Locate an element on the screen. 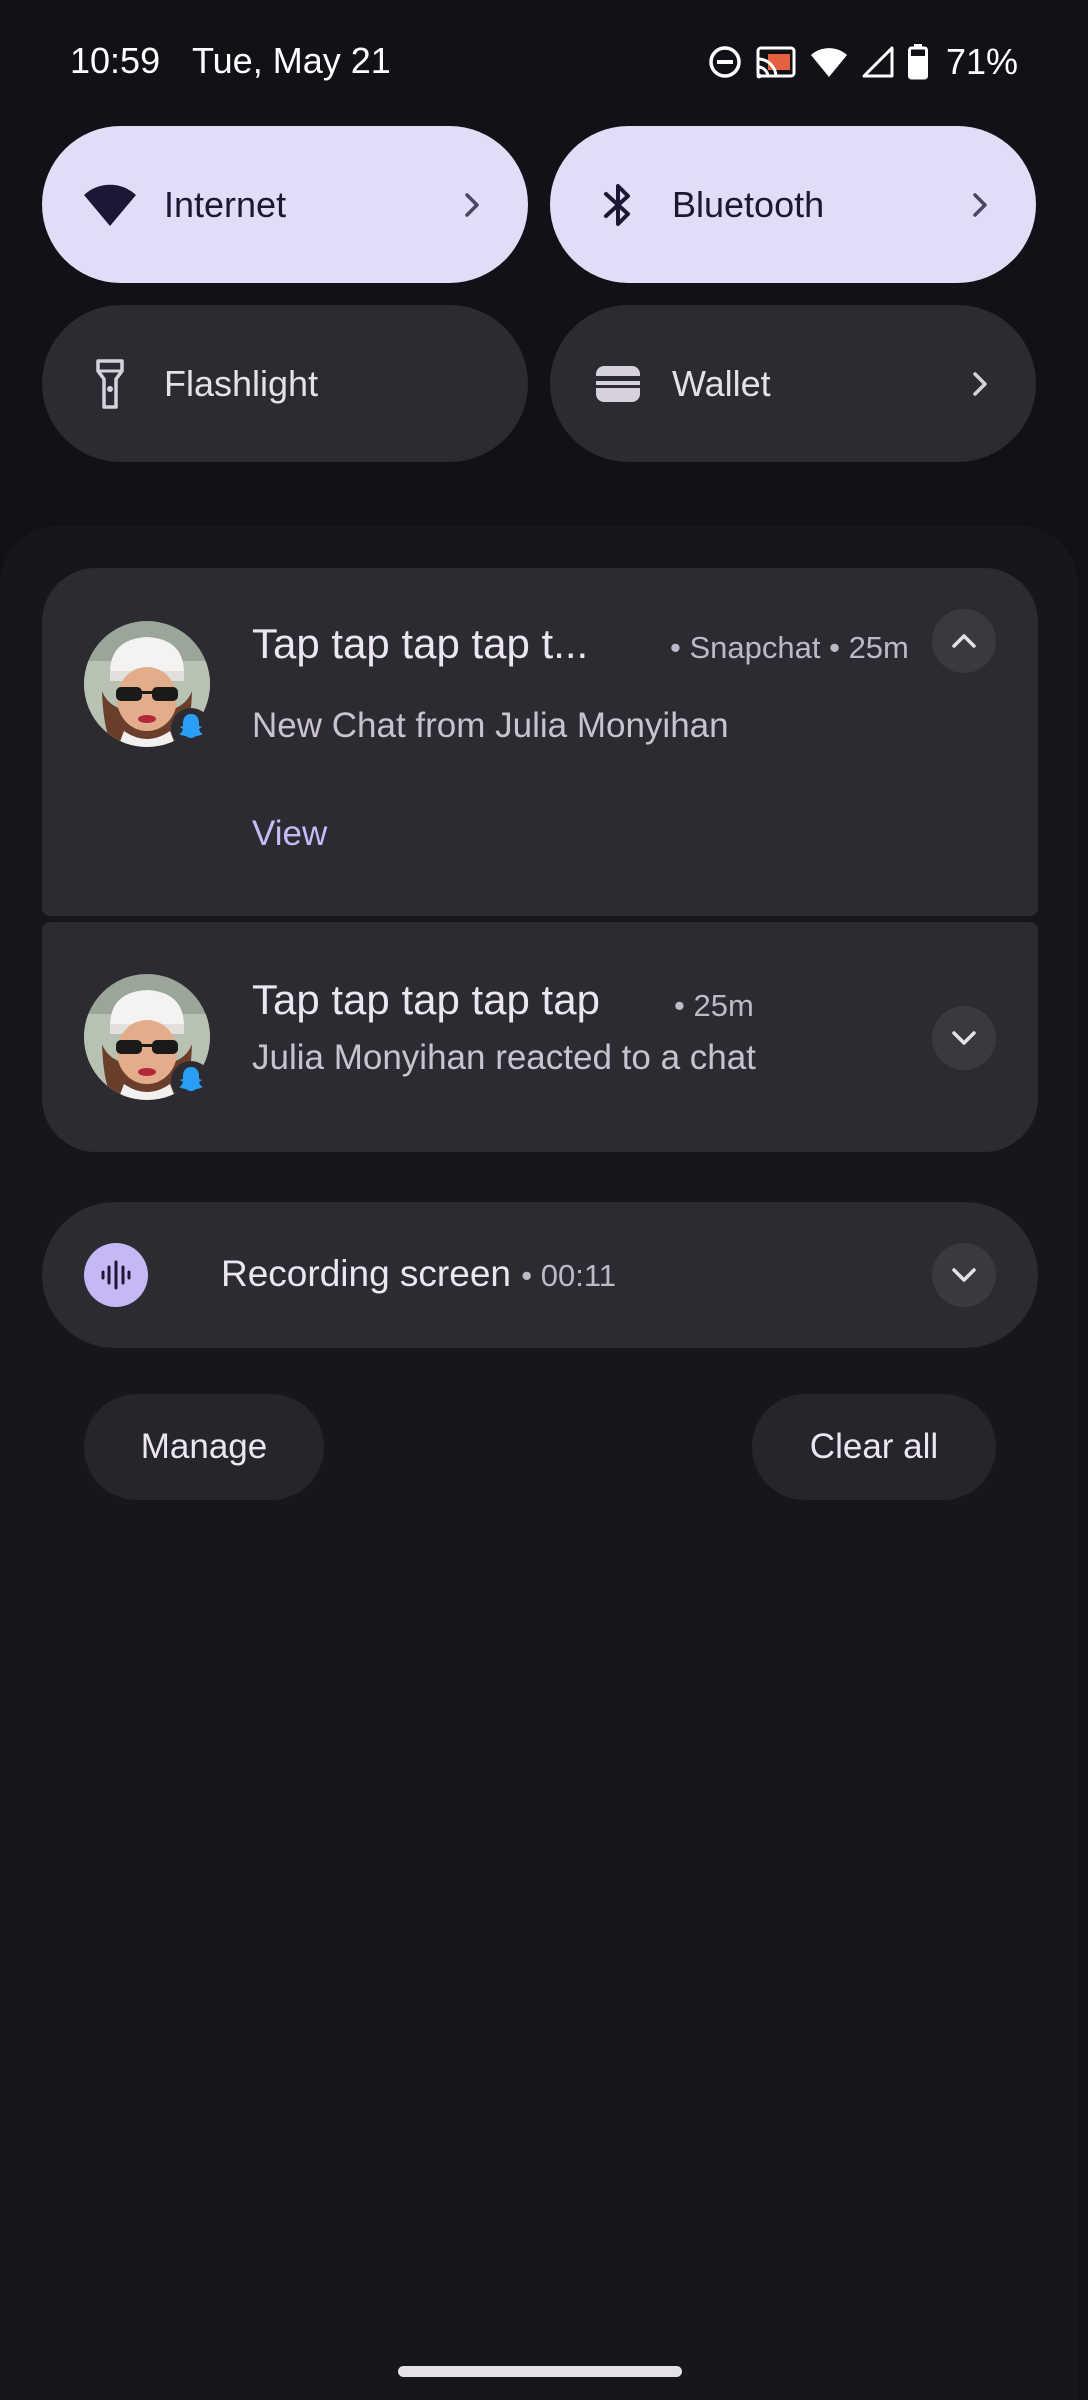  bluetooth-icon is located at coordinates (618, 205).